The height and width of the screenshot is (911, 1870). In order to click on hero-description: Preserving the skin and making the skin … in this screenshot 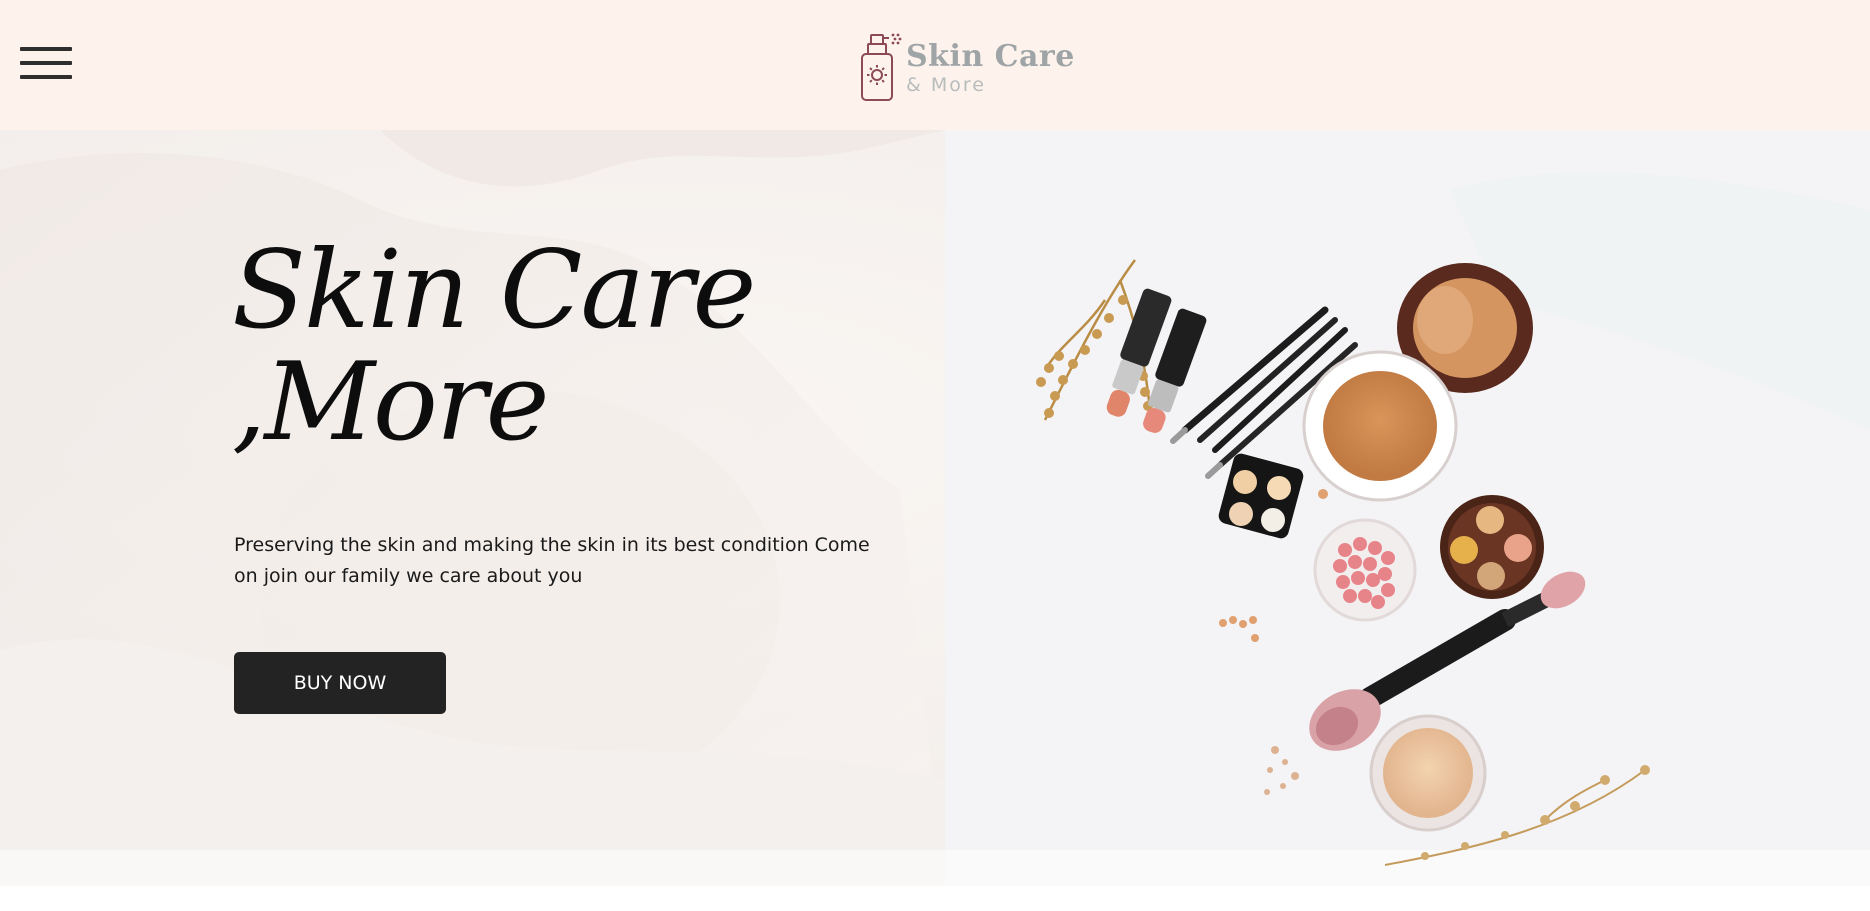, I will do `click(552, 560)`.